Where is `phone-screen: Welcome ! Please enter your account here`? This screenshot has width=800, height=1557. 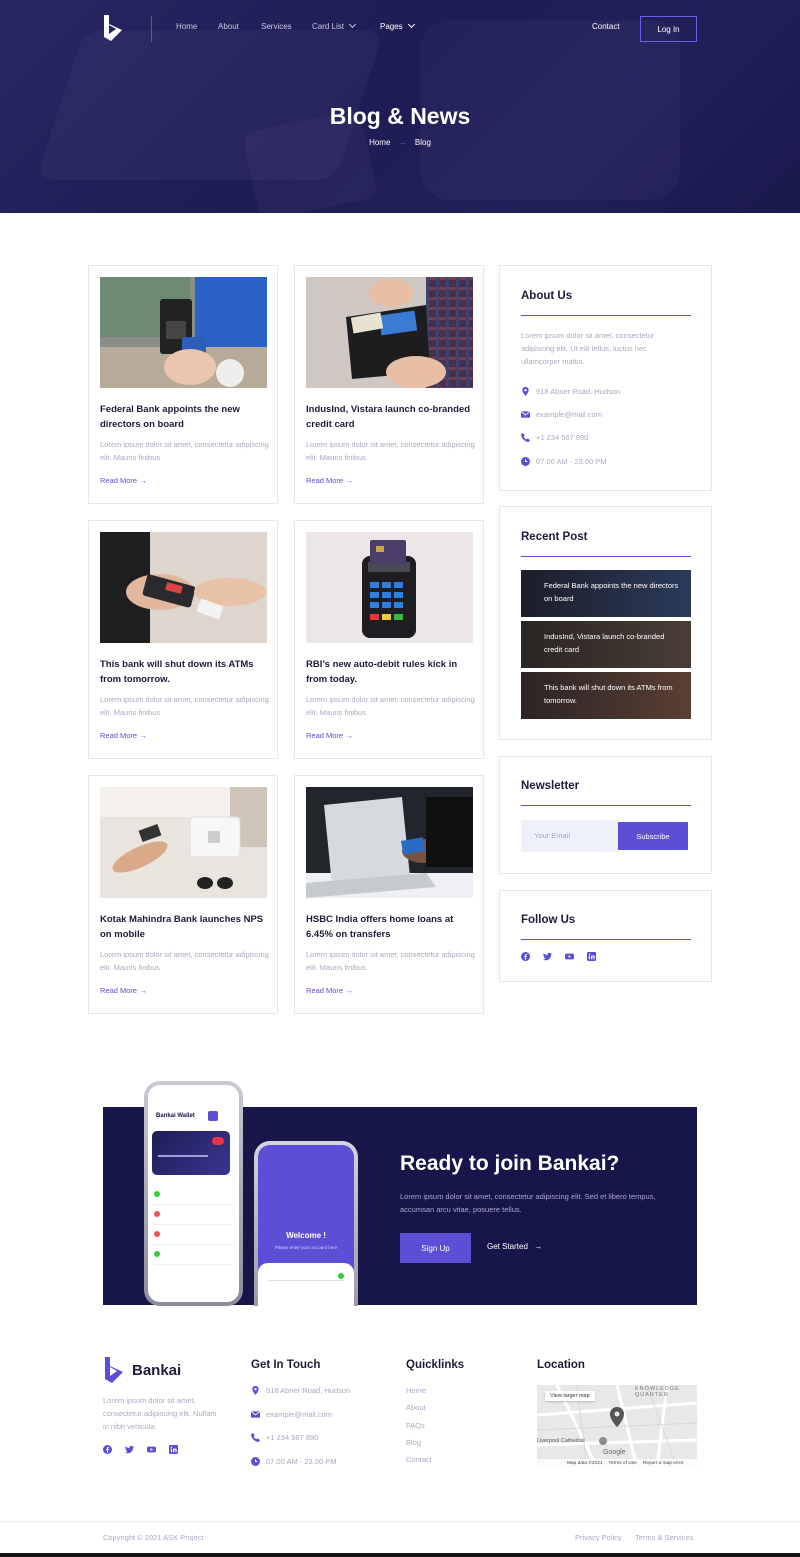 phone-screen: Welcome ! Please enter your account here is located at coordinates (306, 1225).